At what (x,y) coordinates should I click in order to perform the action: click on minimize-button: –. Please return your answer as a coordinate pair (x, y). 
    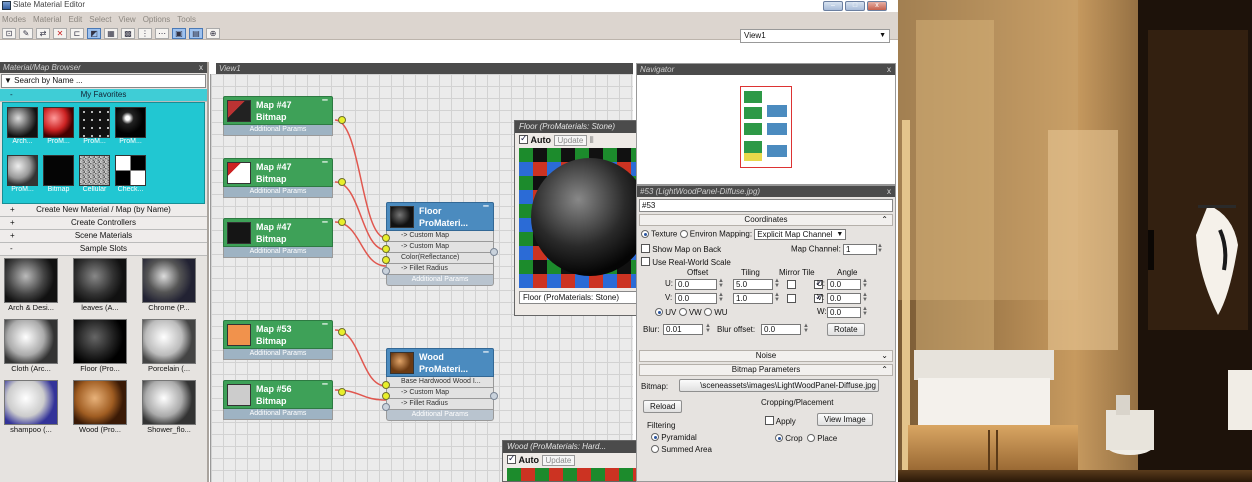
    Looking at the image, I should click on (833, 6).